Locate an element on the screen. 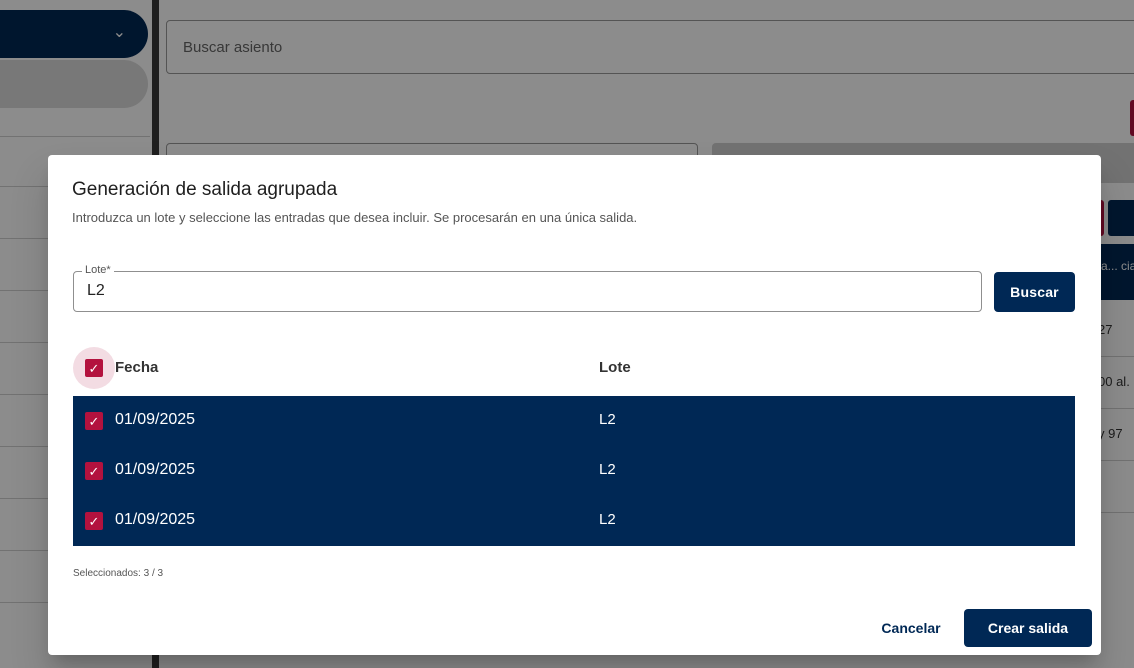 This screenshot has width=1134, height=668. dialog-title: Generación de salida agrupada is located at coordinates (205, 189).